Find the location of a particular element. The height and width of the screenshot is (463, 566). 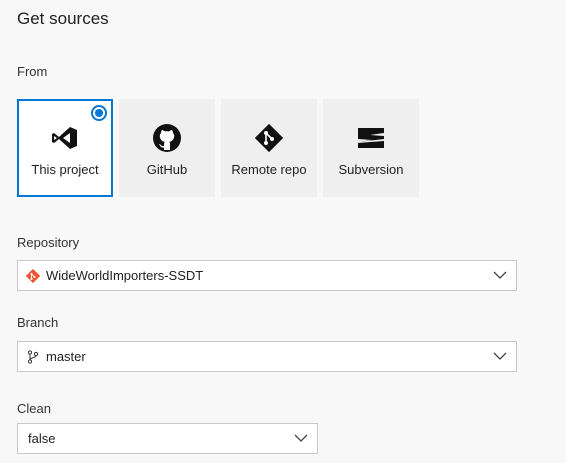

clean-label: Clean is located at coordinates (34, 408).